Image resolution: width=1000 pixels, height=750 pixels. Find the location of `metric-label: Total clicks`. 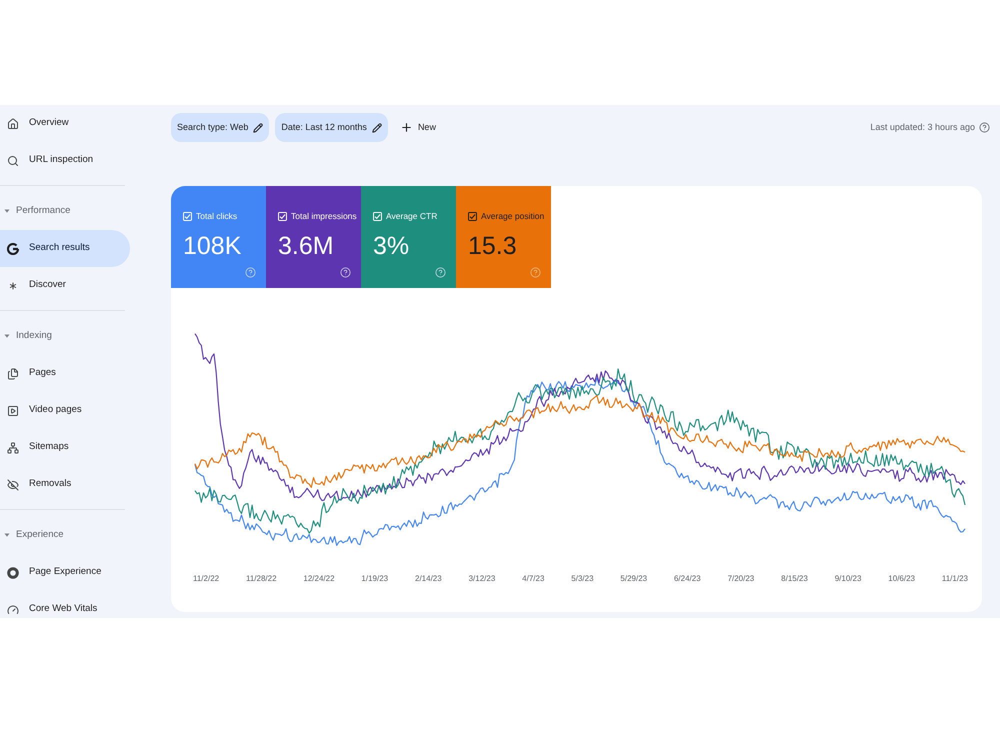

metric-label: Total clicks is located at coordinates (217, 216).